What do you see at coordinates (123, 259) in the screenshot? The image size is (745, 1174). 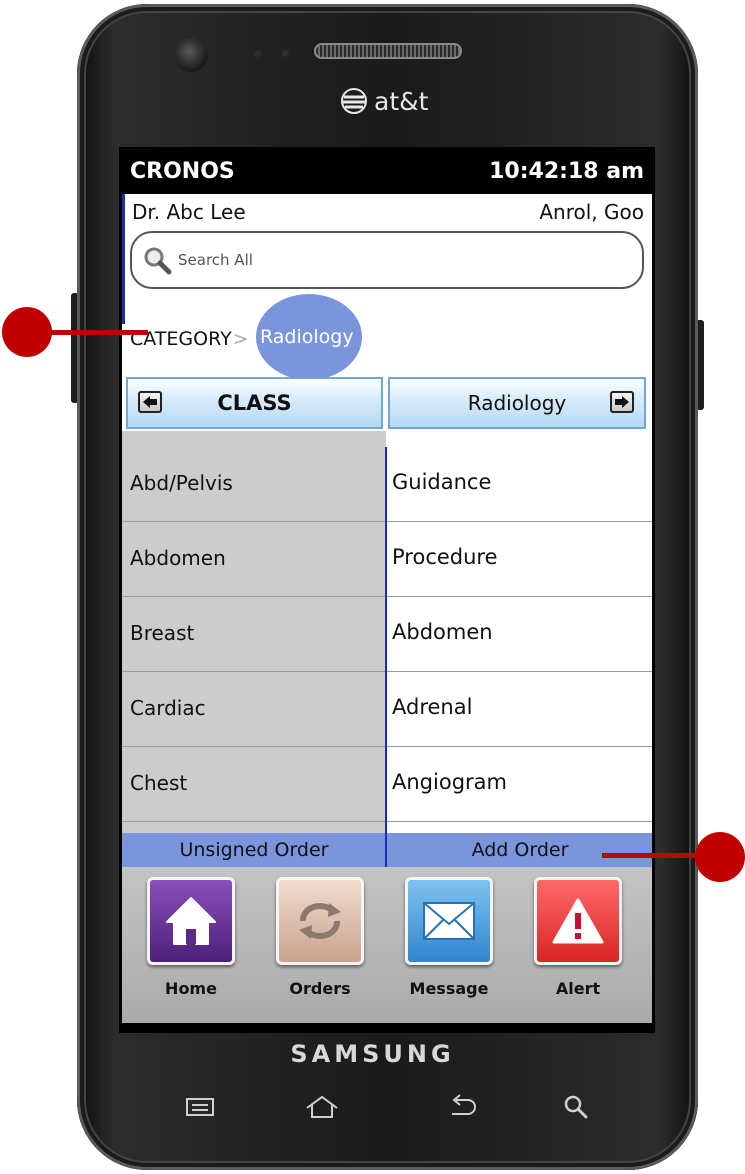 I see `left-accent-rule` at bounding box center [123, 259].